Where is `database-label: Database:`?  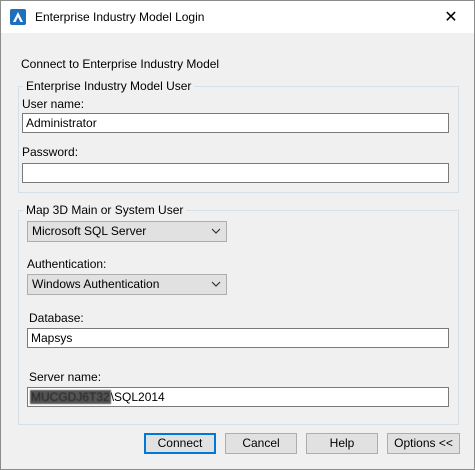
database-label: Database: is located at coordinates (56, 318).